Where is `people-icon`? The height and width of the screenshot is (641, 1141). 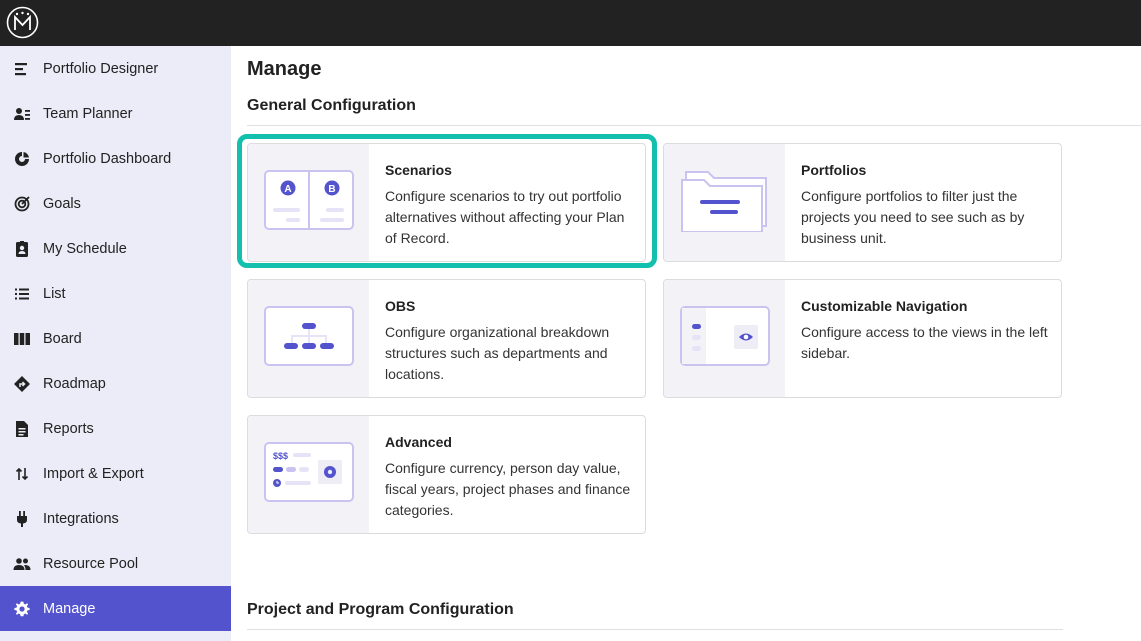 people-icon is located at coordinates (22, 563).